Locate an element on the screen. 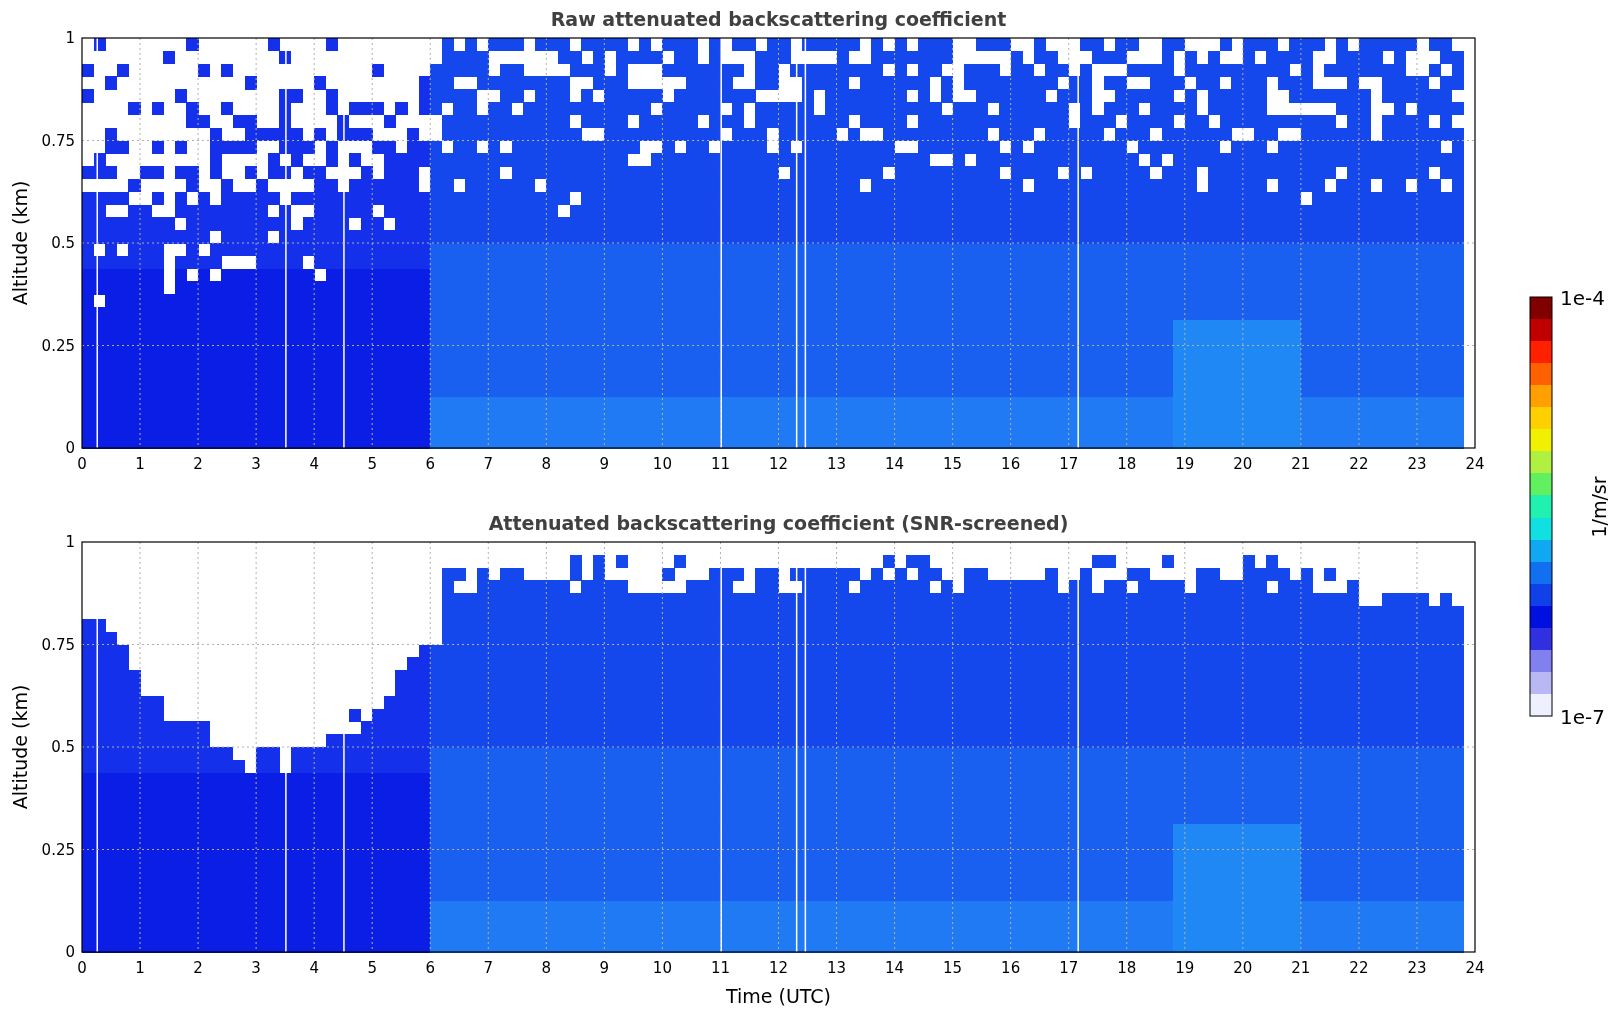 The width and height of the screenshot is (1621, 1020). chart-title: Raw attenuated backscattering coefficient is located at coordinates (778, 19).